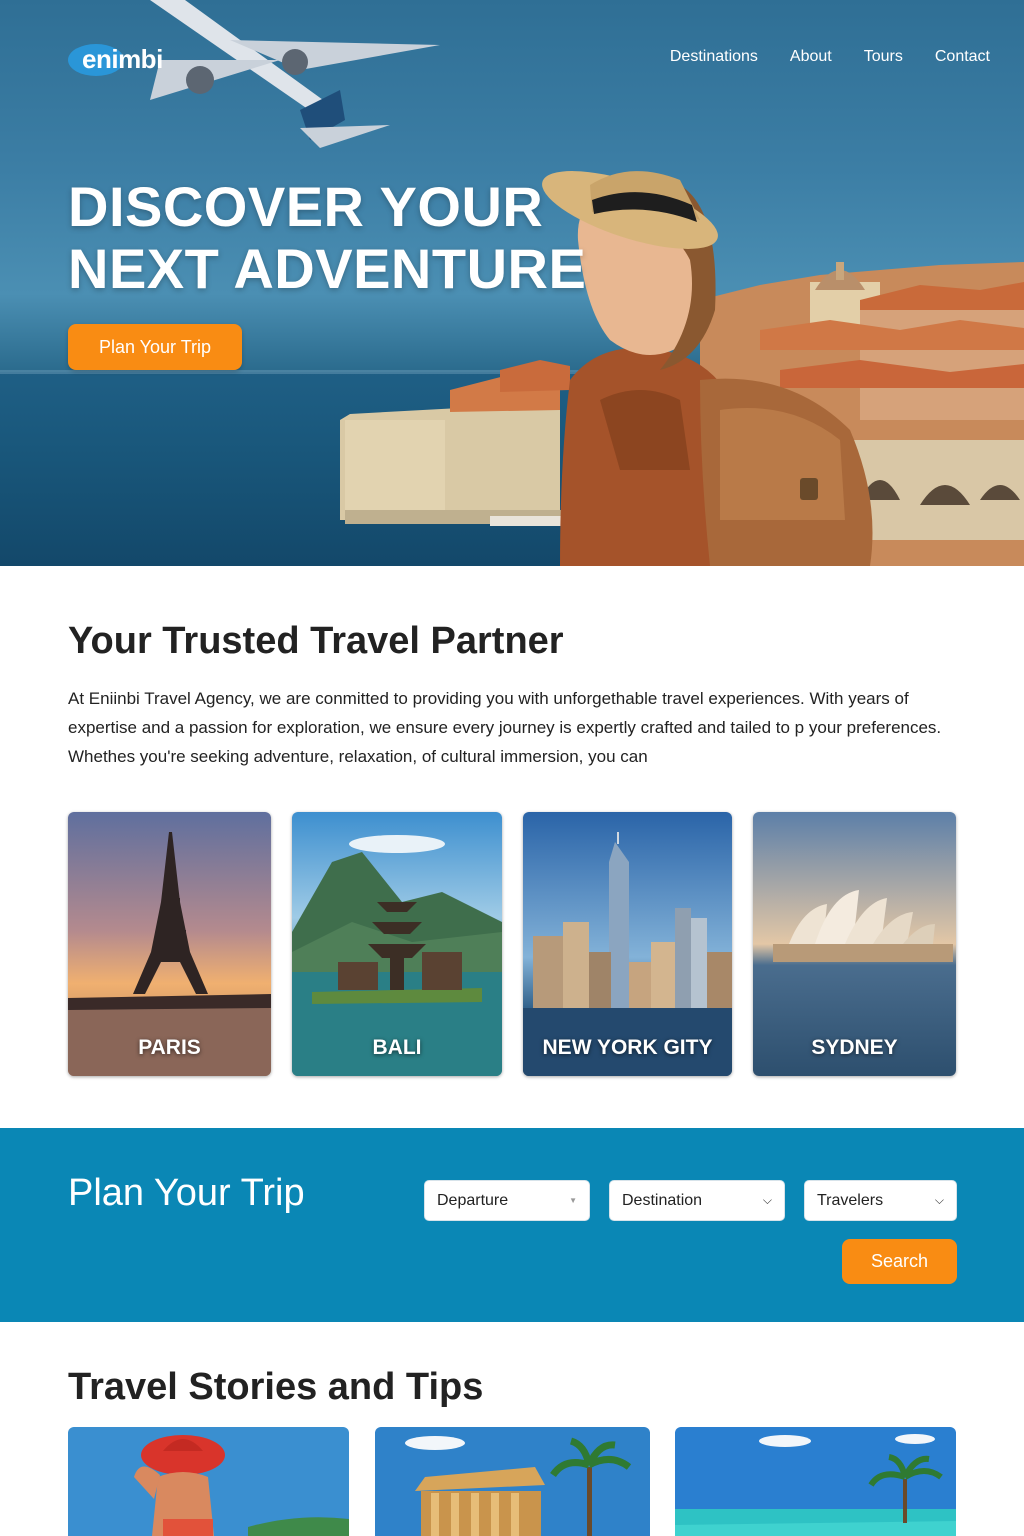 This screenshot has width=1024, height=1536. I want to click on destination-card-bali: BALI, so click(397, 944).